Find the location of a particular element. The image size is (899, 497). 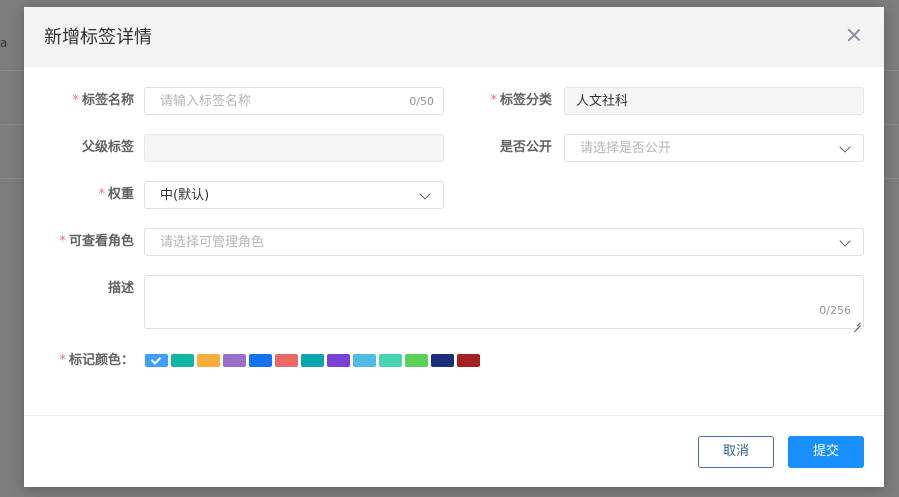

tag-color-label: * 标记颜色： is located at coordinates (79, 361).